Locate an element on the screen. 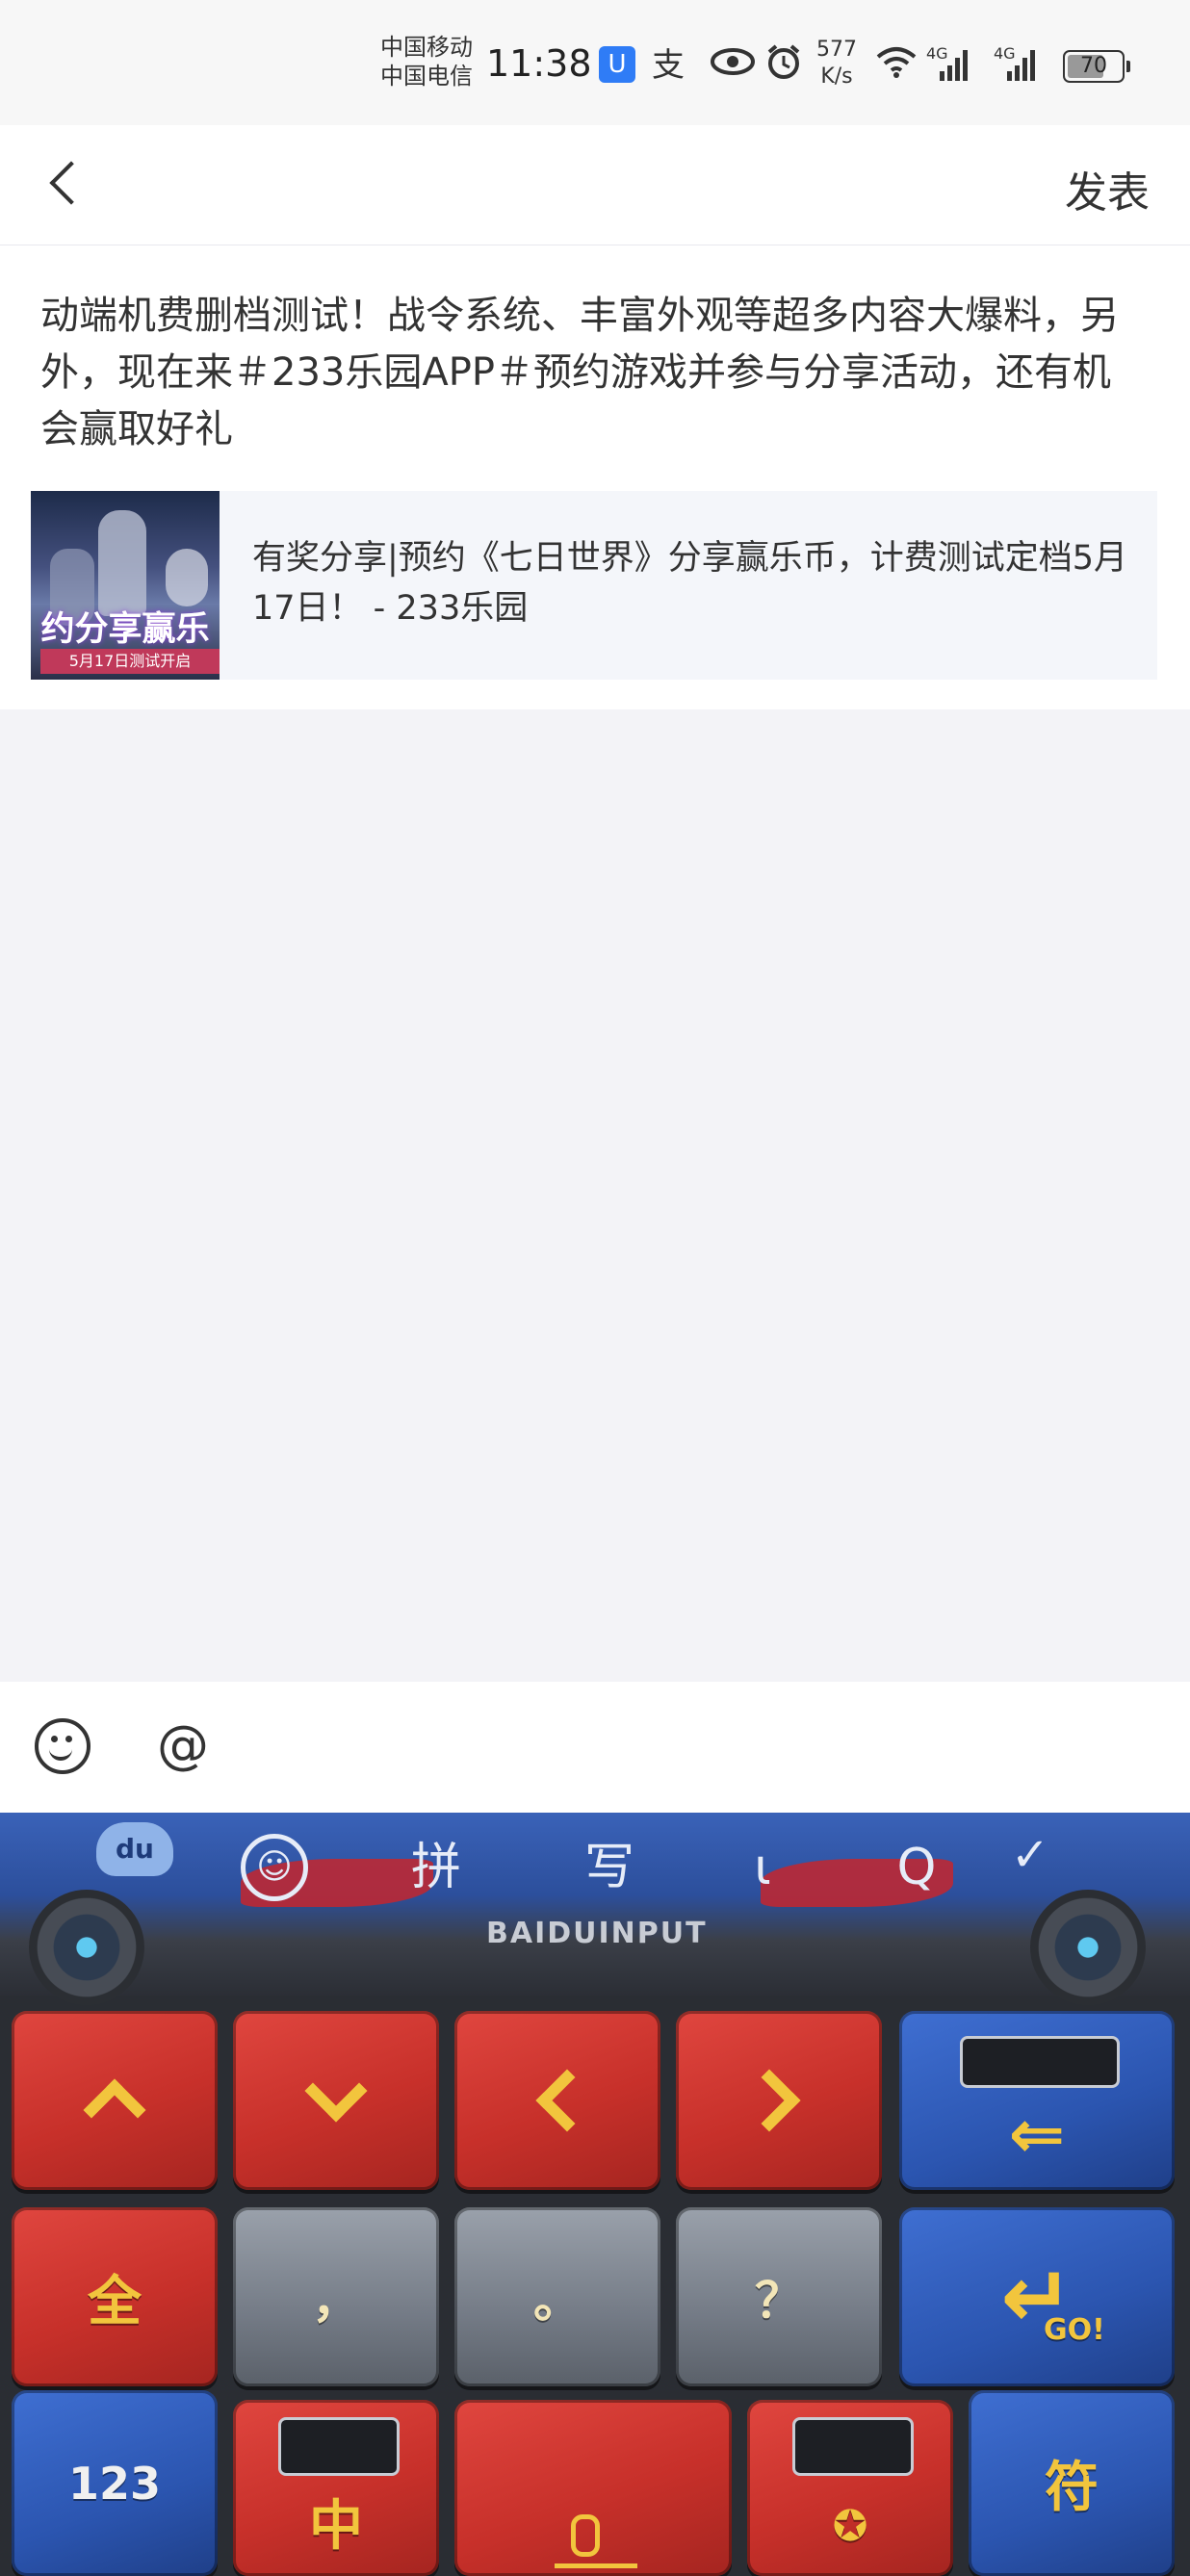  speed-value: 577 is located at coordinates (837, 50).